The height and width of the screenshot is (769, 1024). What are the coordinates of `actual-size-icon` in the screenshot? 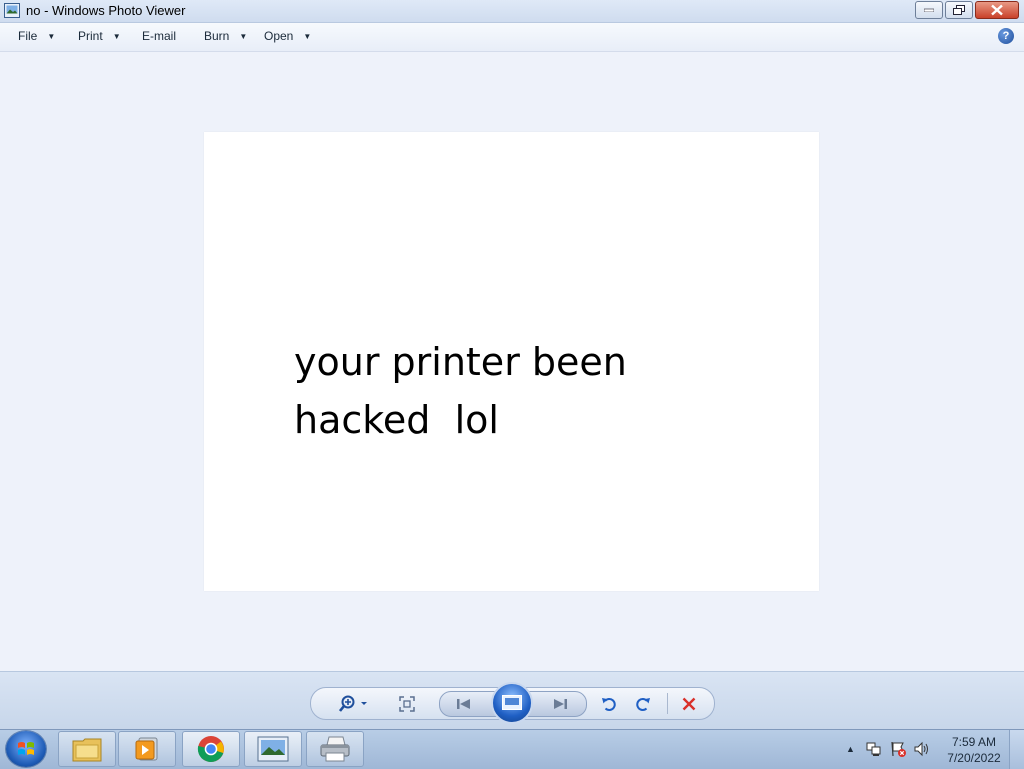 It's located at (407, 704).